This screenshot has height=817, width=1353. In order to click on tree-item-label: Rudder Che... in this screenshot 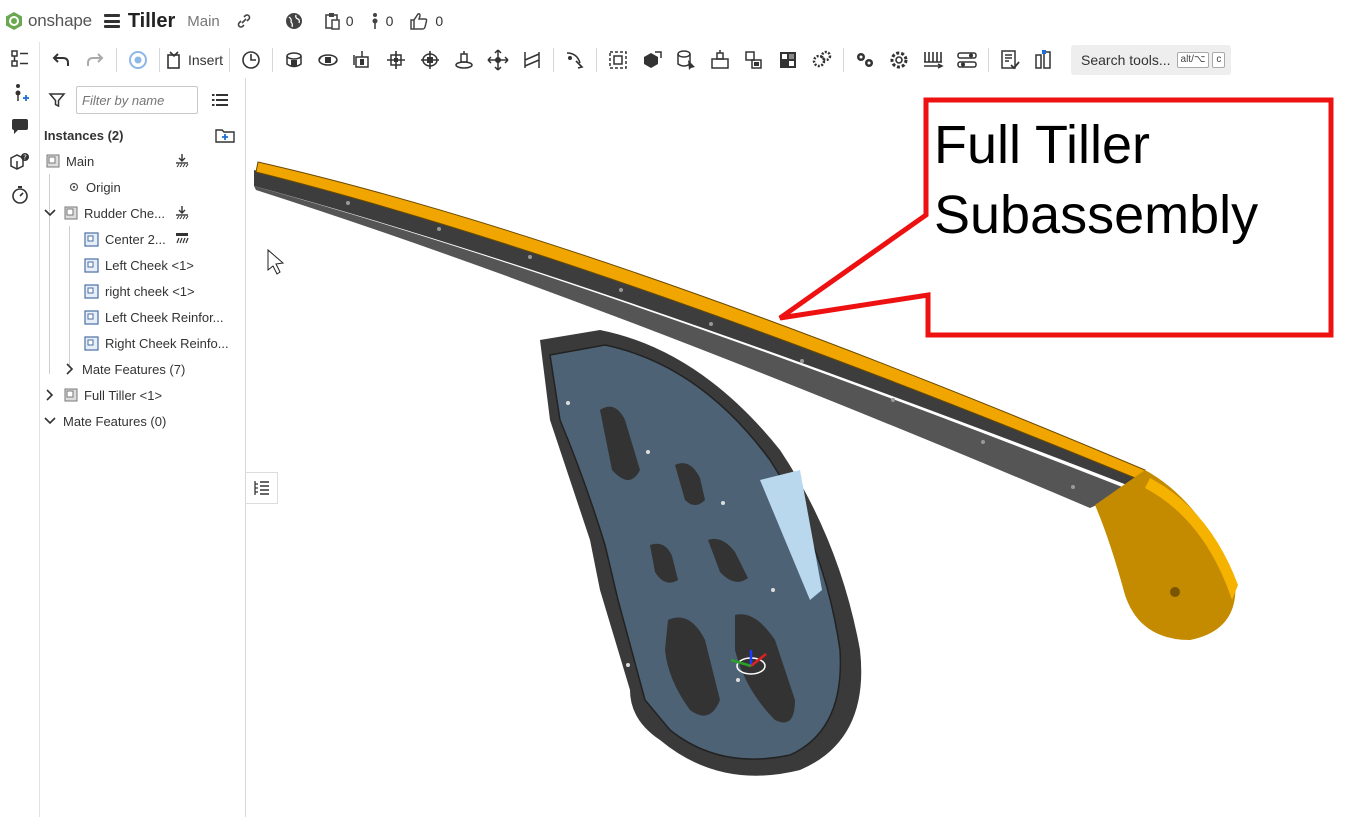, I will do `click(124, 213)`.